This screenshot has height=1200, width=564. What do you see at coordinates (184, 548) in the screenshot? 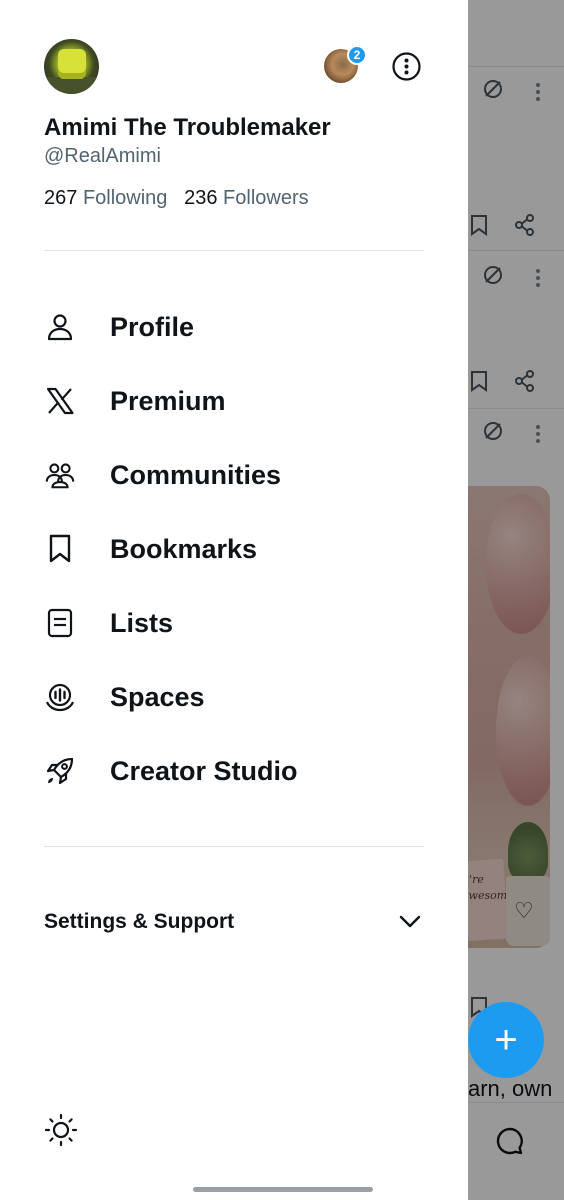
I see `menu-label: Bookmarks` at bounding box center [184, 548].